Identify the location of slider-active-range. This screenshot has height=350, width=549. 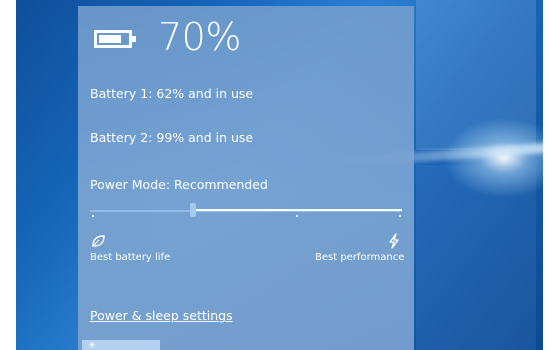
(299, 210).